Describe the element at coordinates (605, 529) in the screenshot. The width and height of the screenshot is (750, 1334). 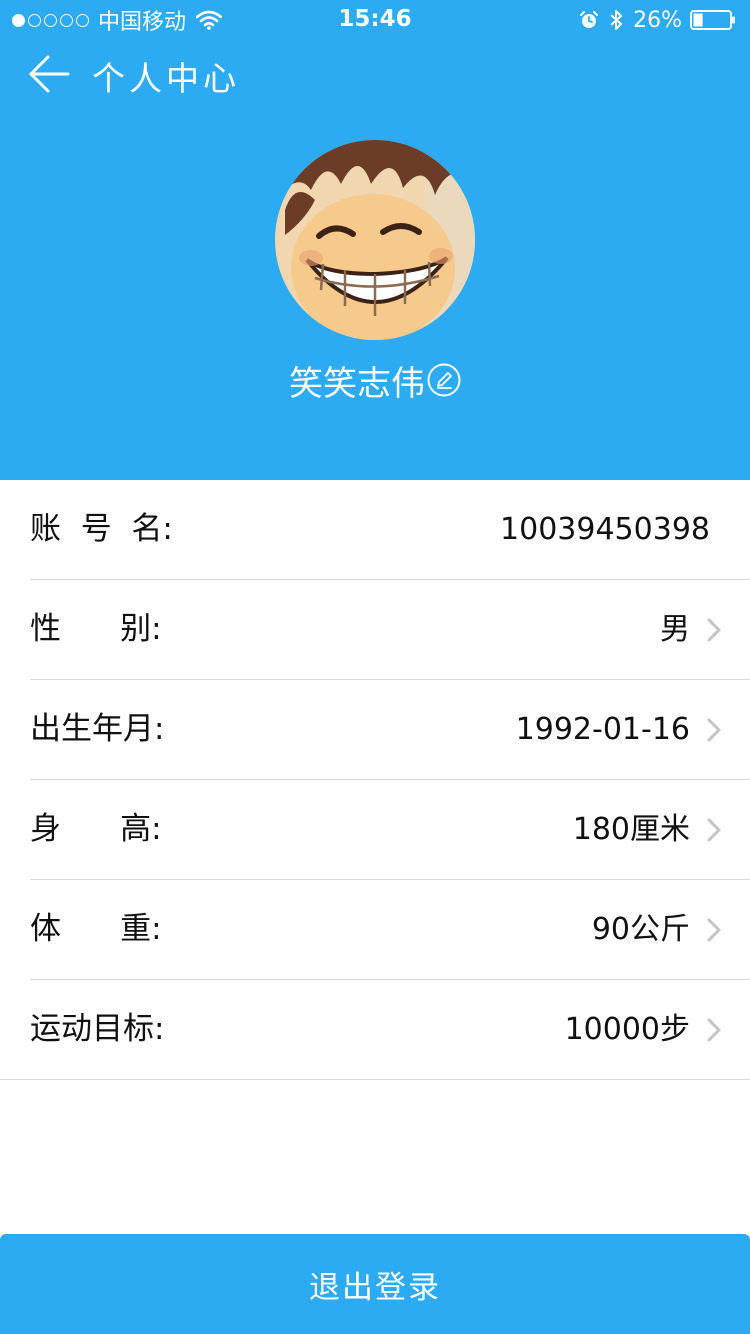
I see `field-value: 10039450398` at that location.